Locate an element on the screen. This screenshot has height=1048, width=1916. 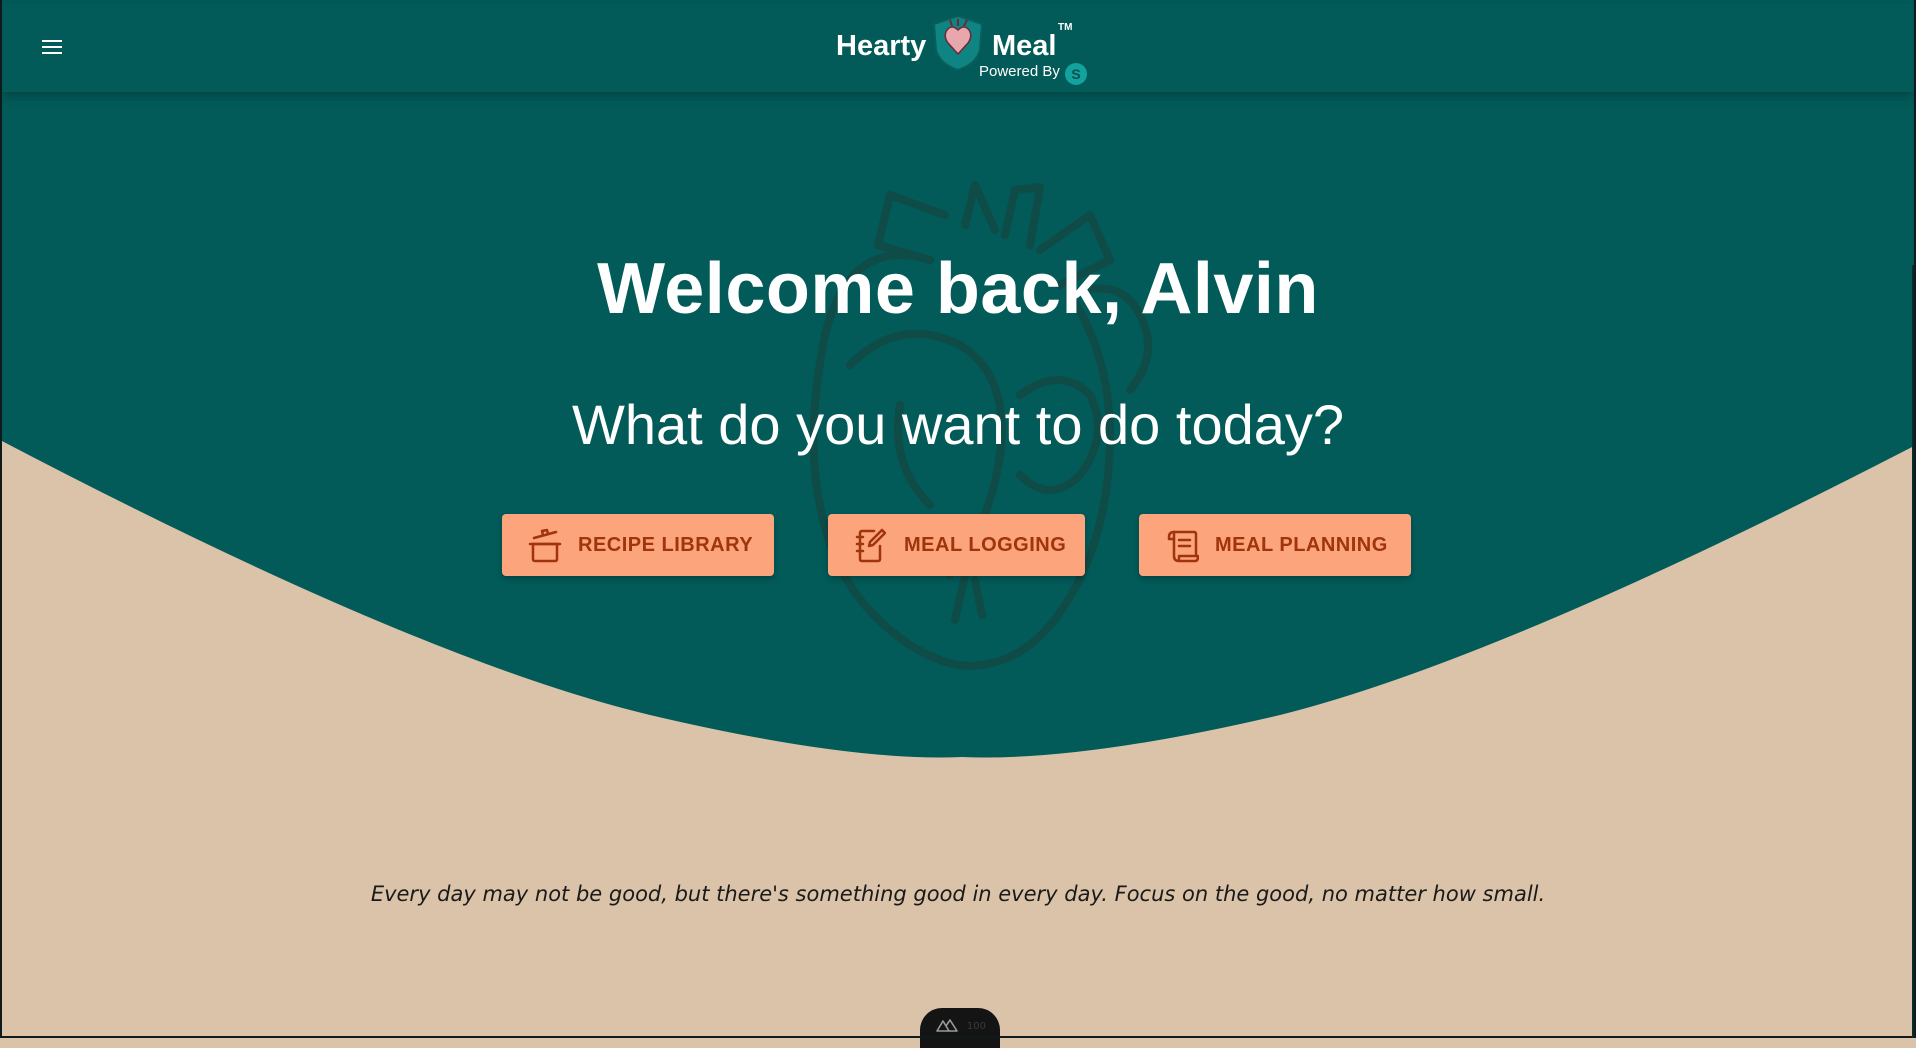
devtools-toggle: 100 is located at coordinates (960, 1028).